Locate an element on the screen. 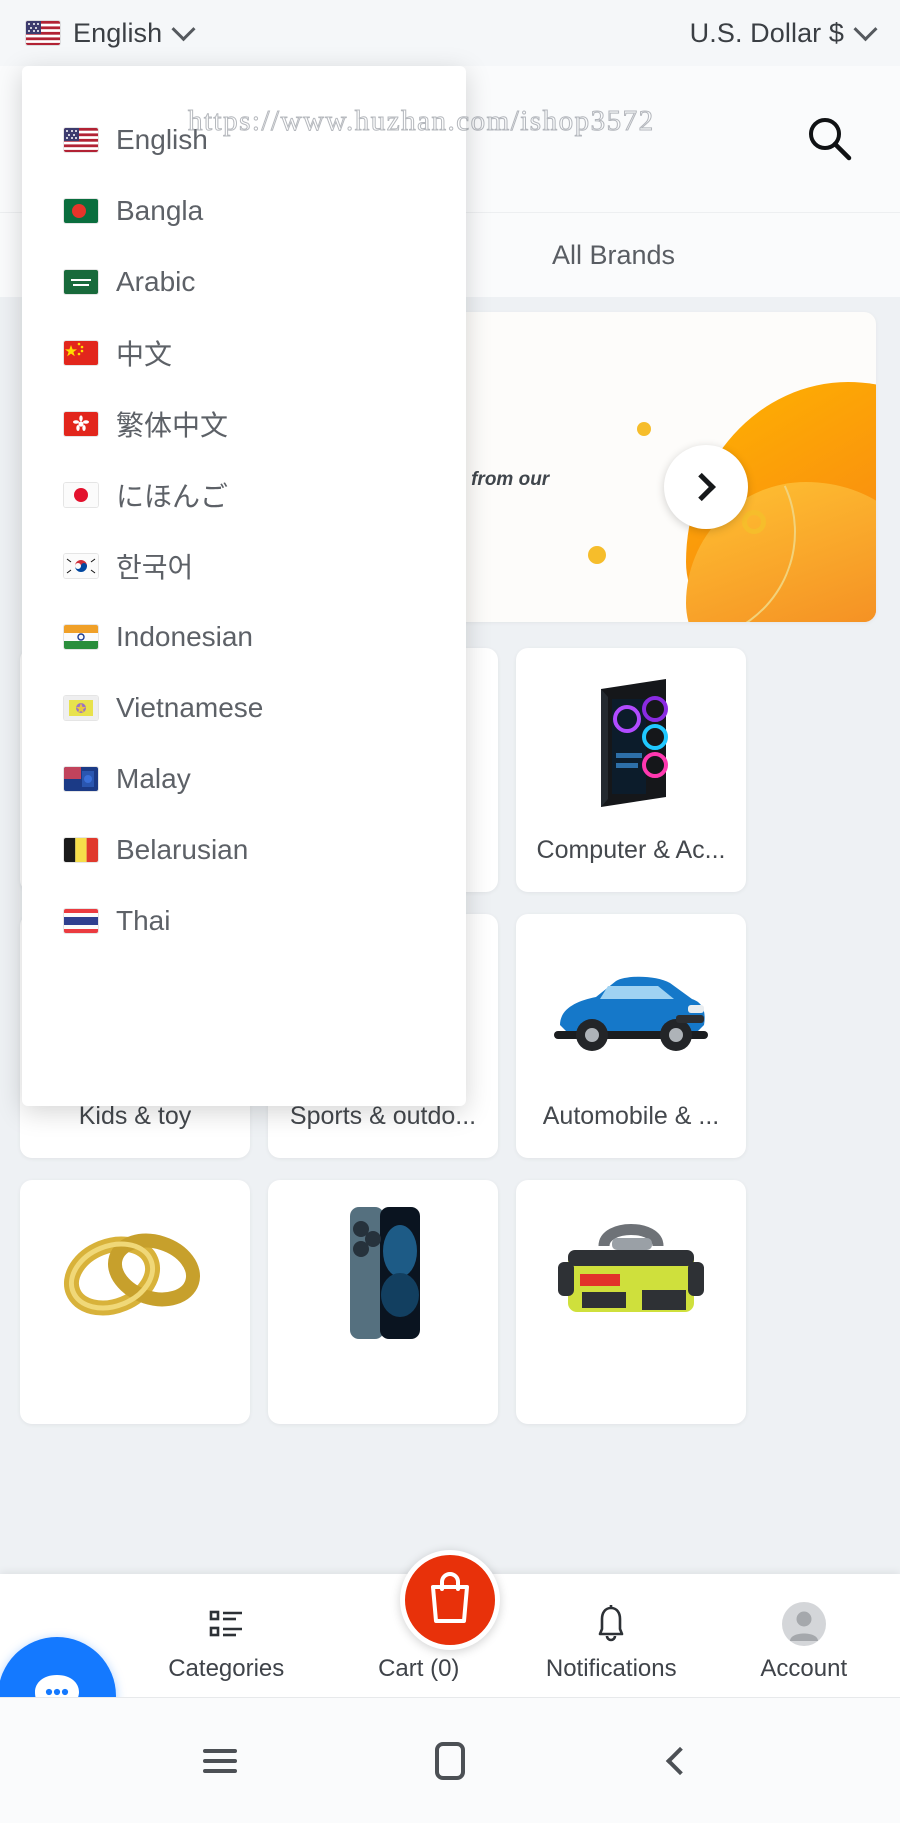 The image size is (900, 1823). language-option-korean: 한국어 is located at coordinates (244, 565).